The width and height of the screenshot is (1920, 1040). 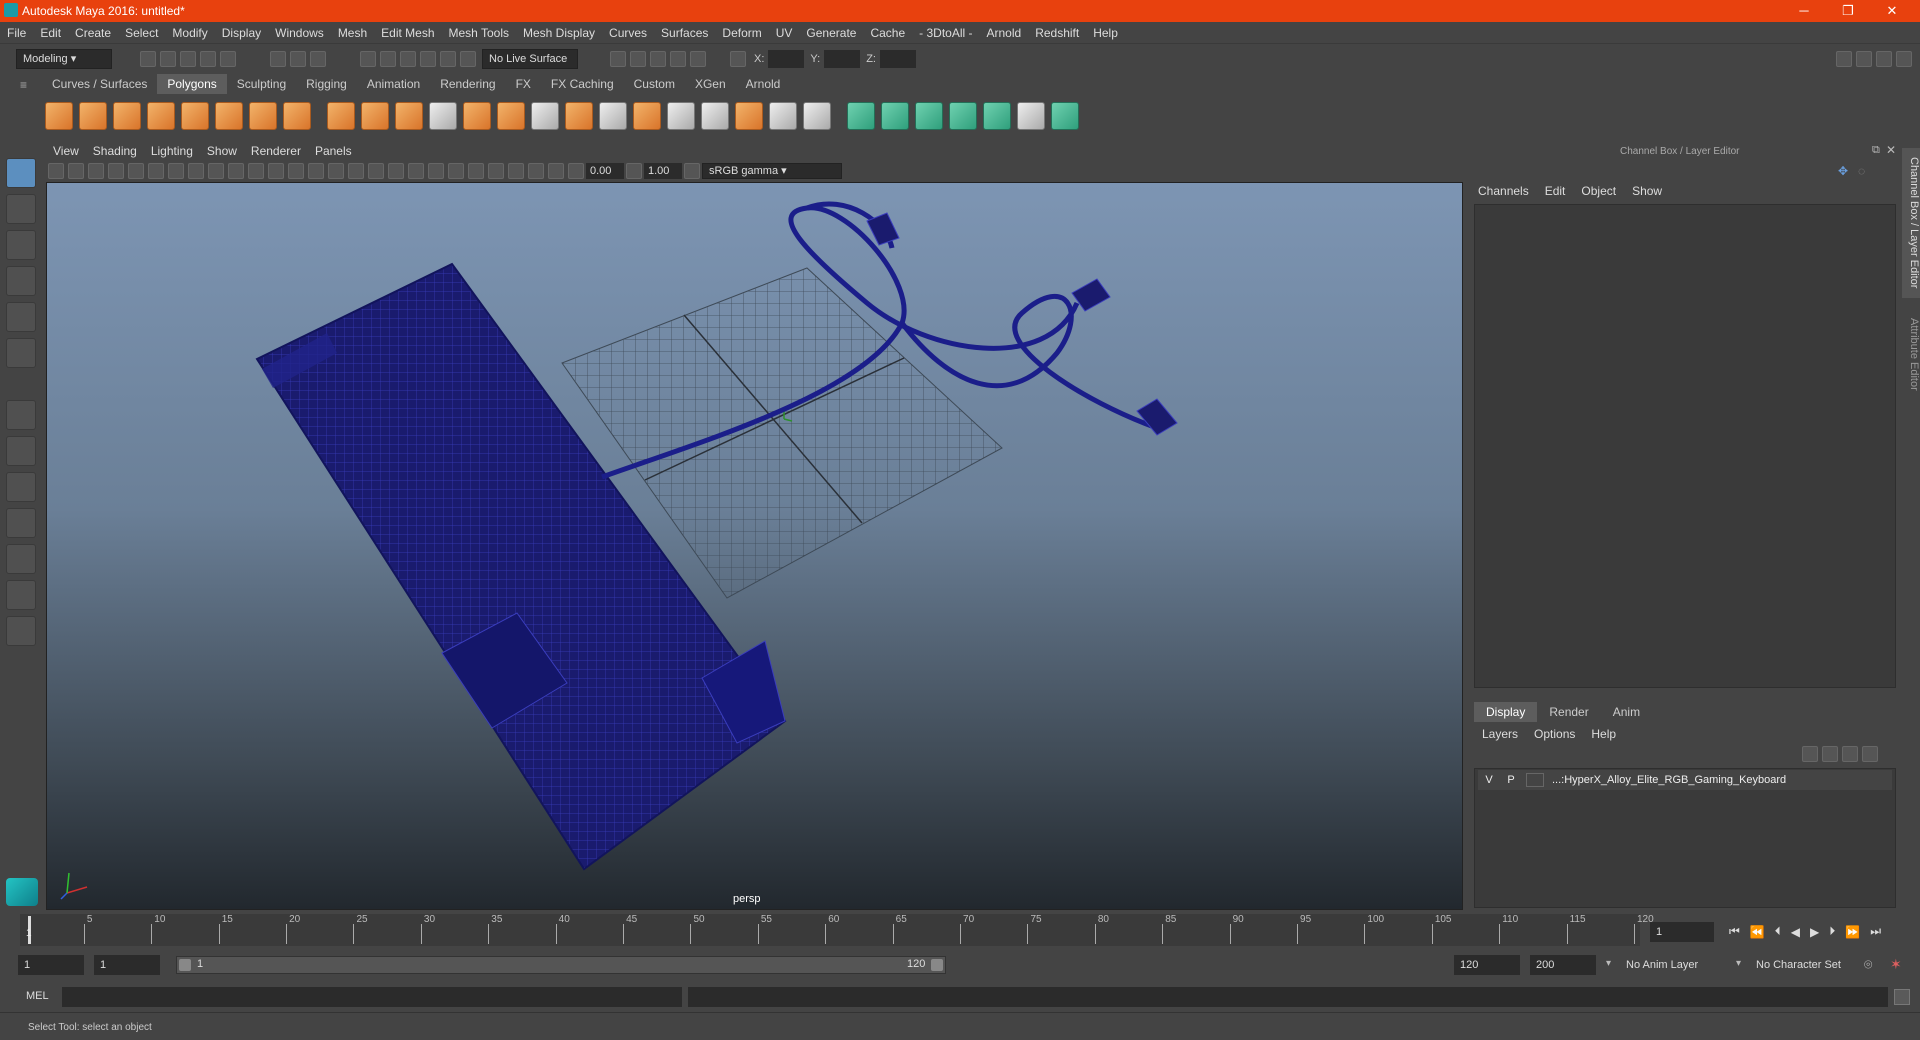 I want to click on poly-sphere-icon, so click(x=59, y=116).